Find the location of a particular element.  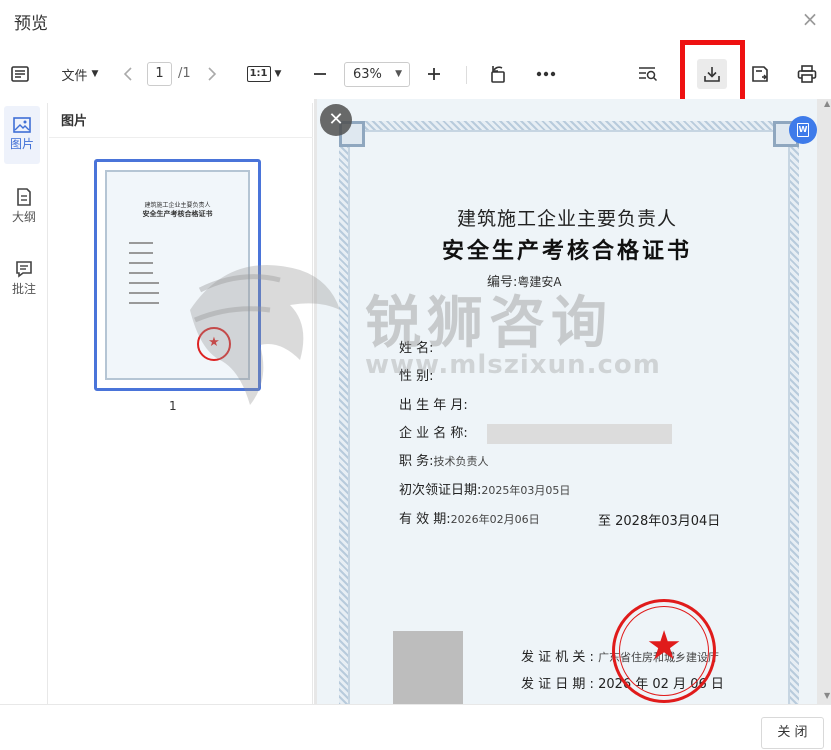

zoom-in-button is located at coordinates (434, 74).